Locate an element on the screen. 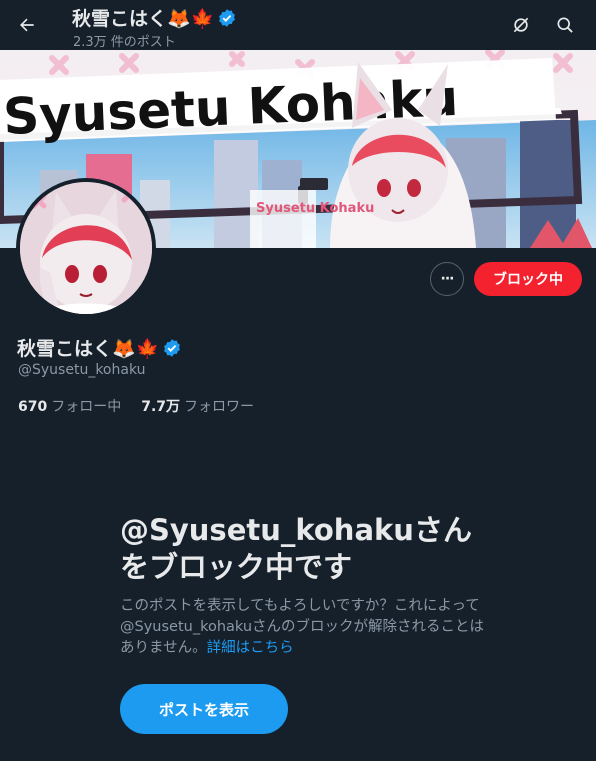  following-link: 670 フォロー中 is located at coordinates (69, 406).